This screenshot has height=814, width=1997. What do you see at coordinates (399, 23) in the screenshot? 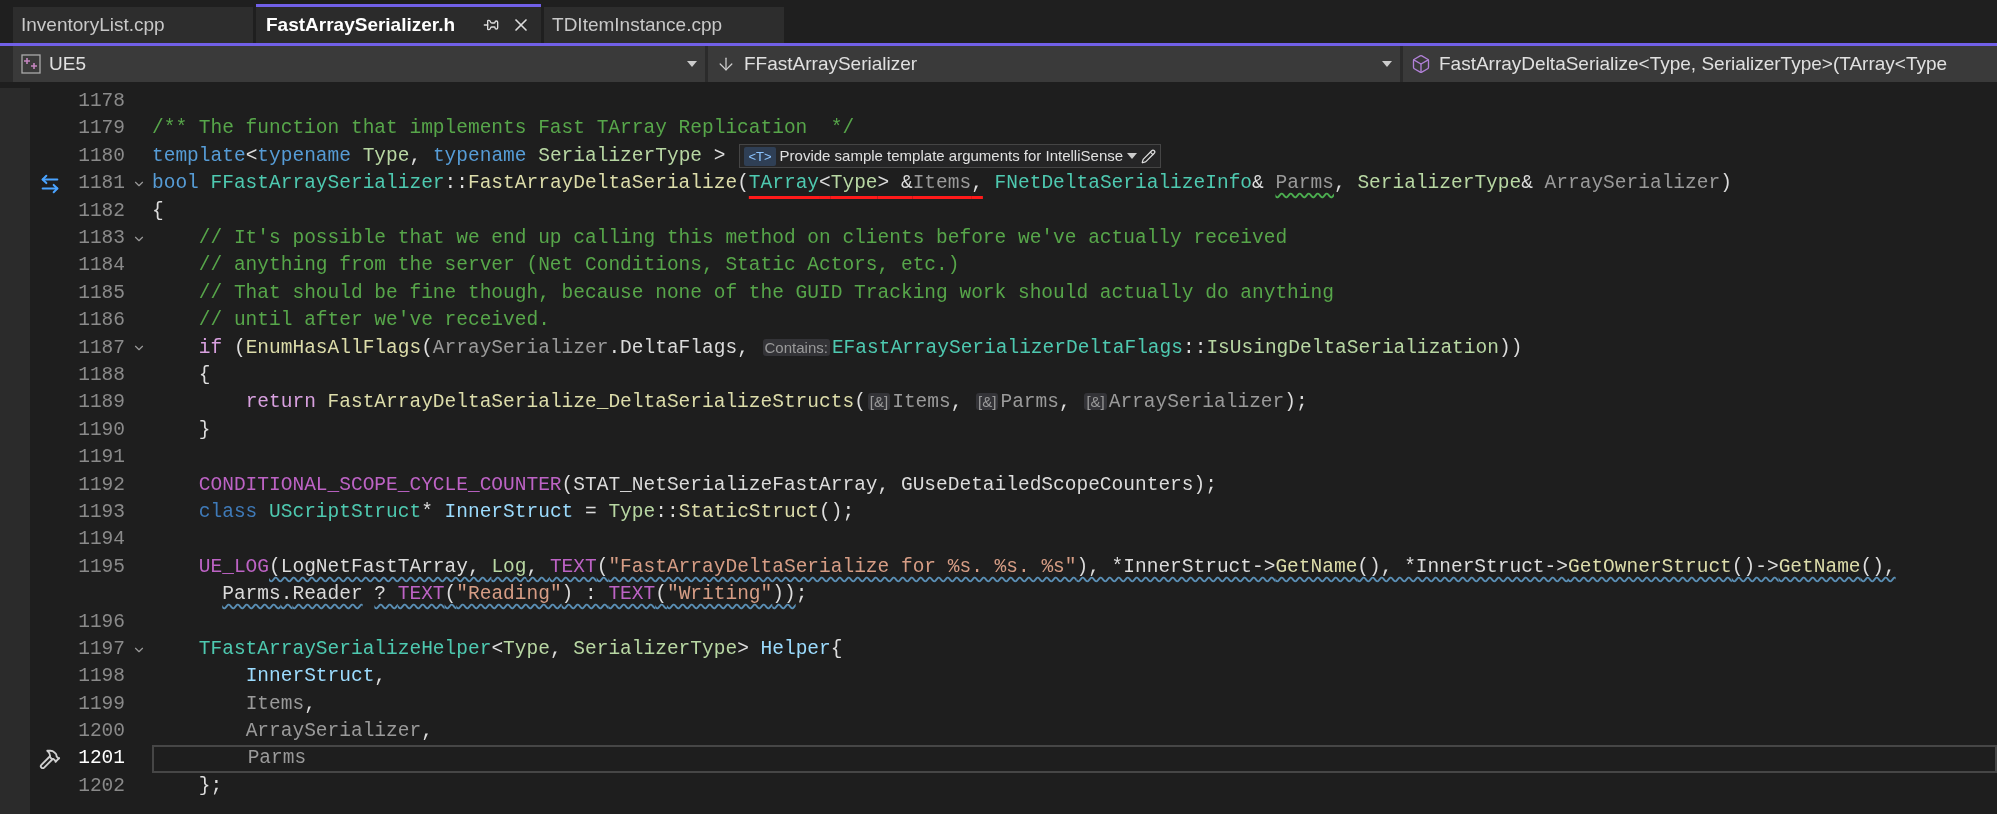
I see `file-tab: FastArraySerializer.h` at bounding box center [399, 23].